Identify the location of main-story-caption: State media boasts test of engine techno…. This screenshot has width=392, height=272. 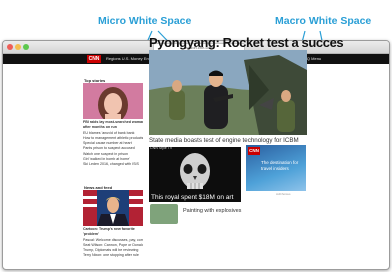
(224, 140).